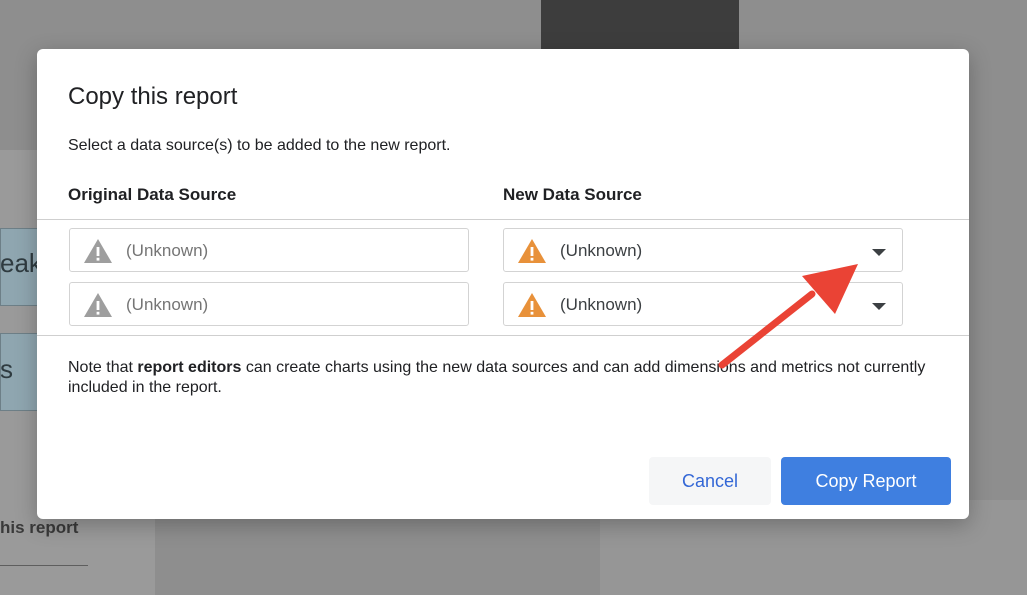  Describe the element at coordinates (866, 481) in the screenshot. I see `copy-report-button: Copy Report` at that location.